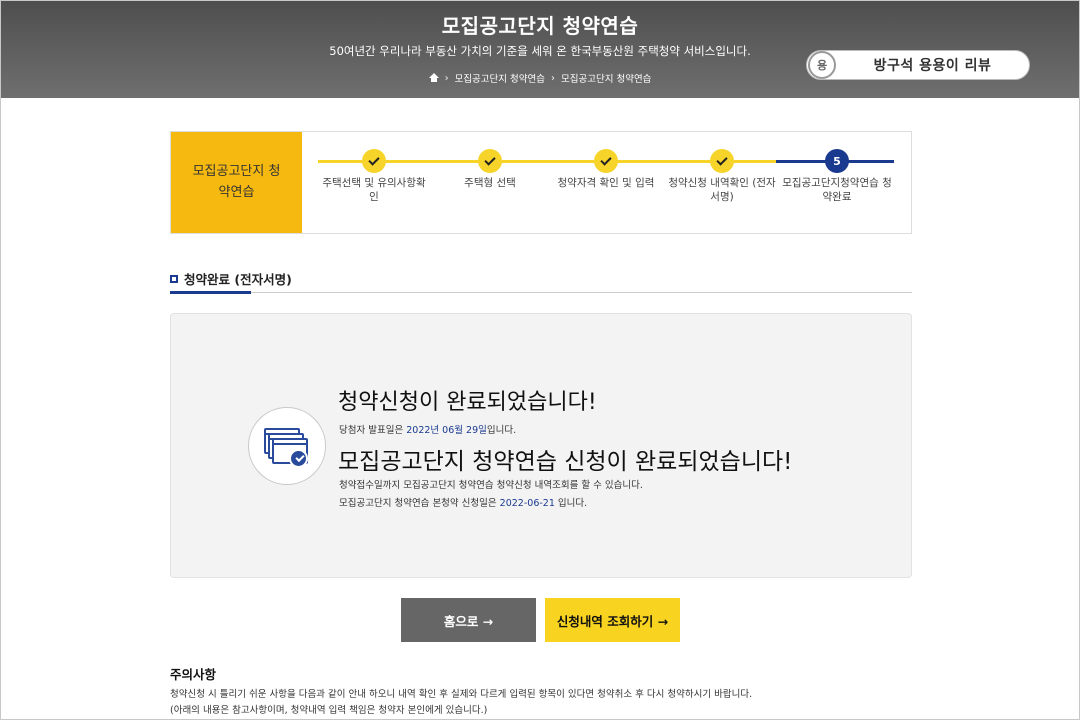  Describe the element at coordinates (374, 190) in the screenshot. I see `step-label: 주택선택 및 유의사항확인` at that location.